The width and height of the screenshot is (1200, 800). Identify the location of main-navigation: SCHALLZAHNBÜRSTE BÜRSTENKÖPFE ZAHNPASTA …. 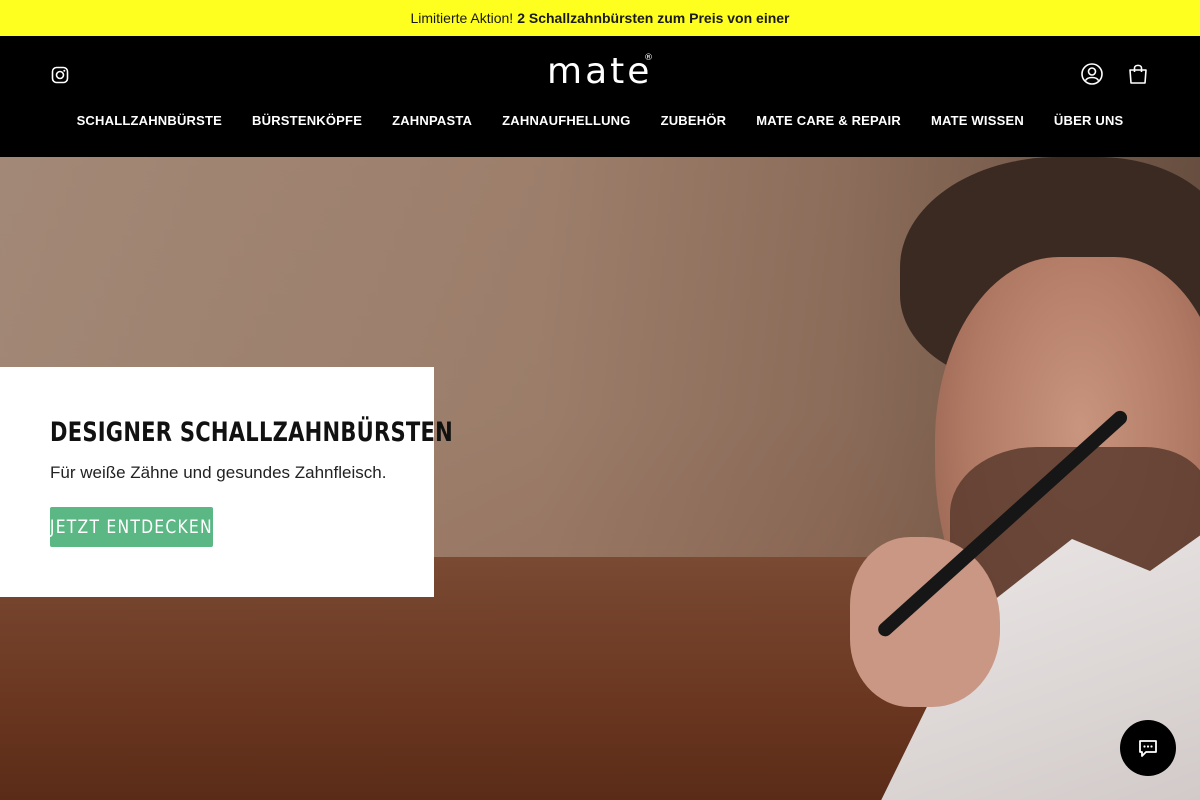
(600, 120).